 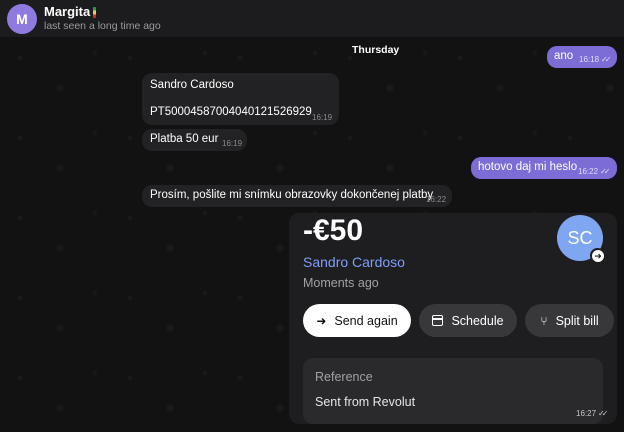 What do you see at coordinates (94, 12) in the screenshot?
I see `flag-icon` at bounding box center [94, 12].